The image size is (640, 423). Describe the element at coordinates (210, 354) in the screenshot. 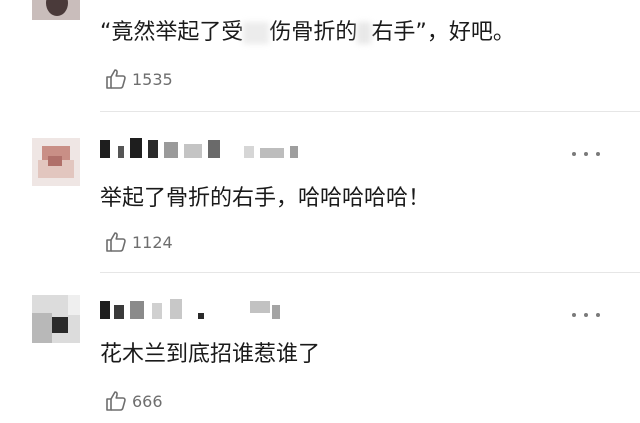

I see `comment-text: 花木兰到底招谁惹谁了` at that location.